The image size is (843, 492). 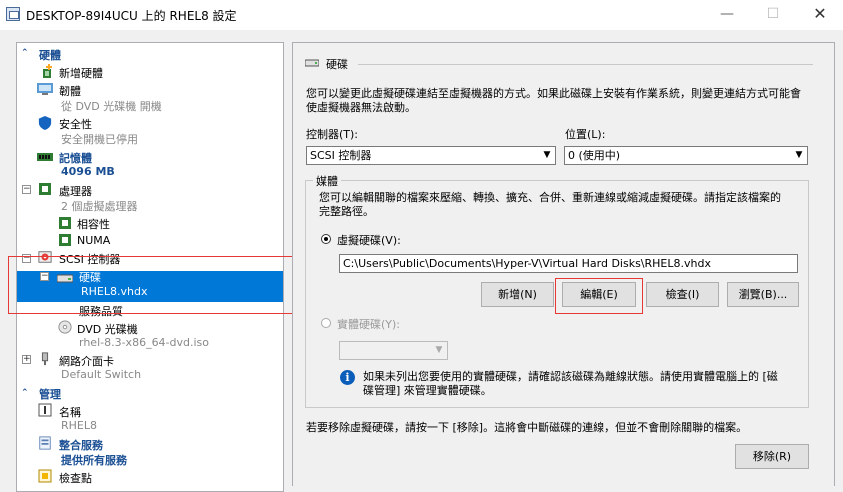 What do you see at coordinates (820, 15) in the screenshot?
I see `close-button: ✕` at bounding box center [820, 15].